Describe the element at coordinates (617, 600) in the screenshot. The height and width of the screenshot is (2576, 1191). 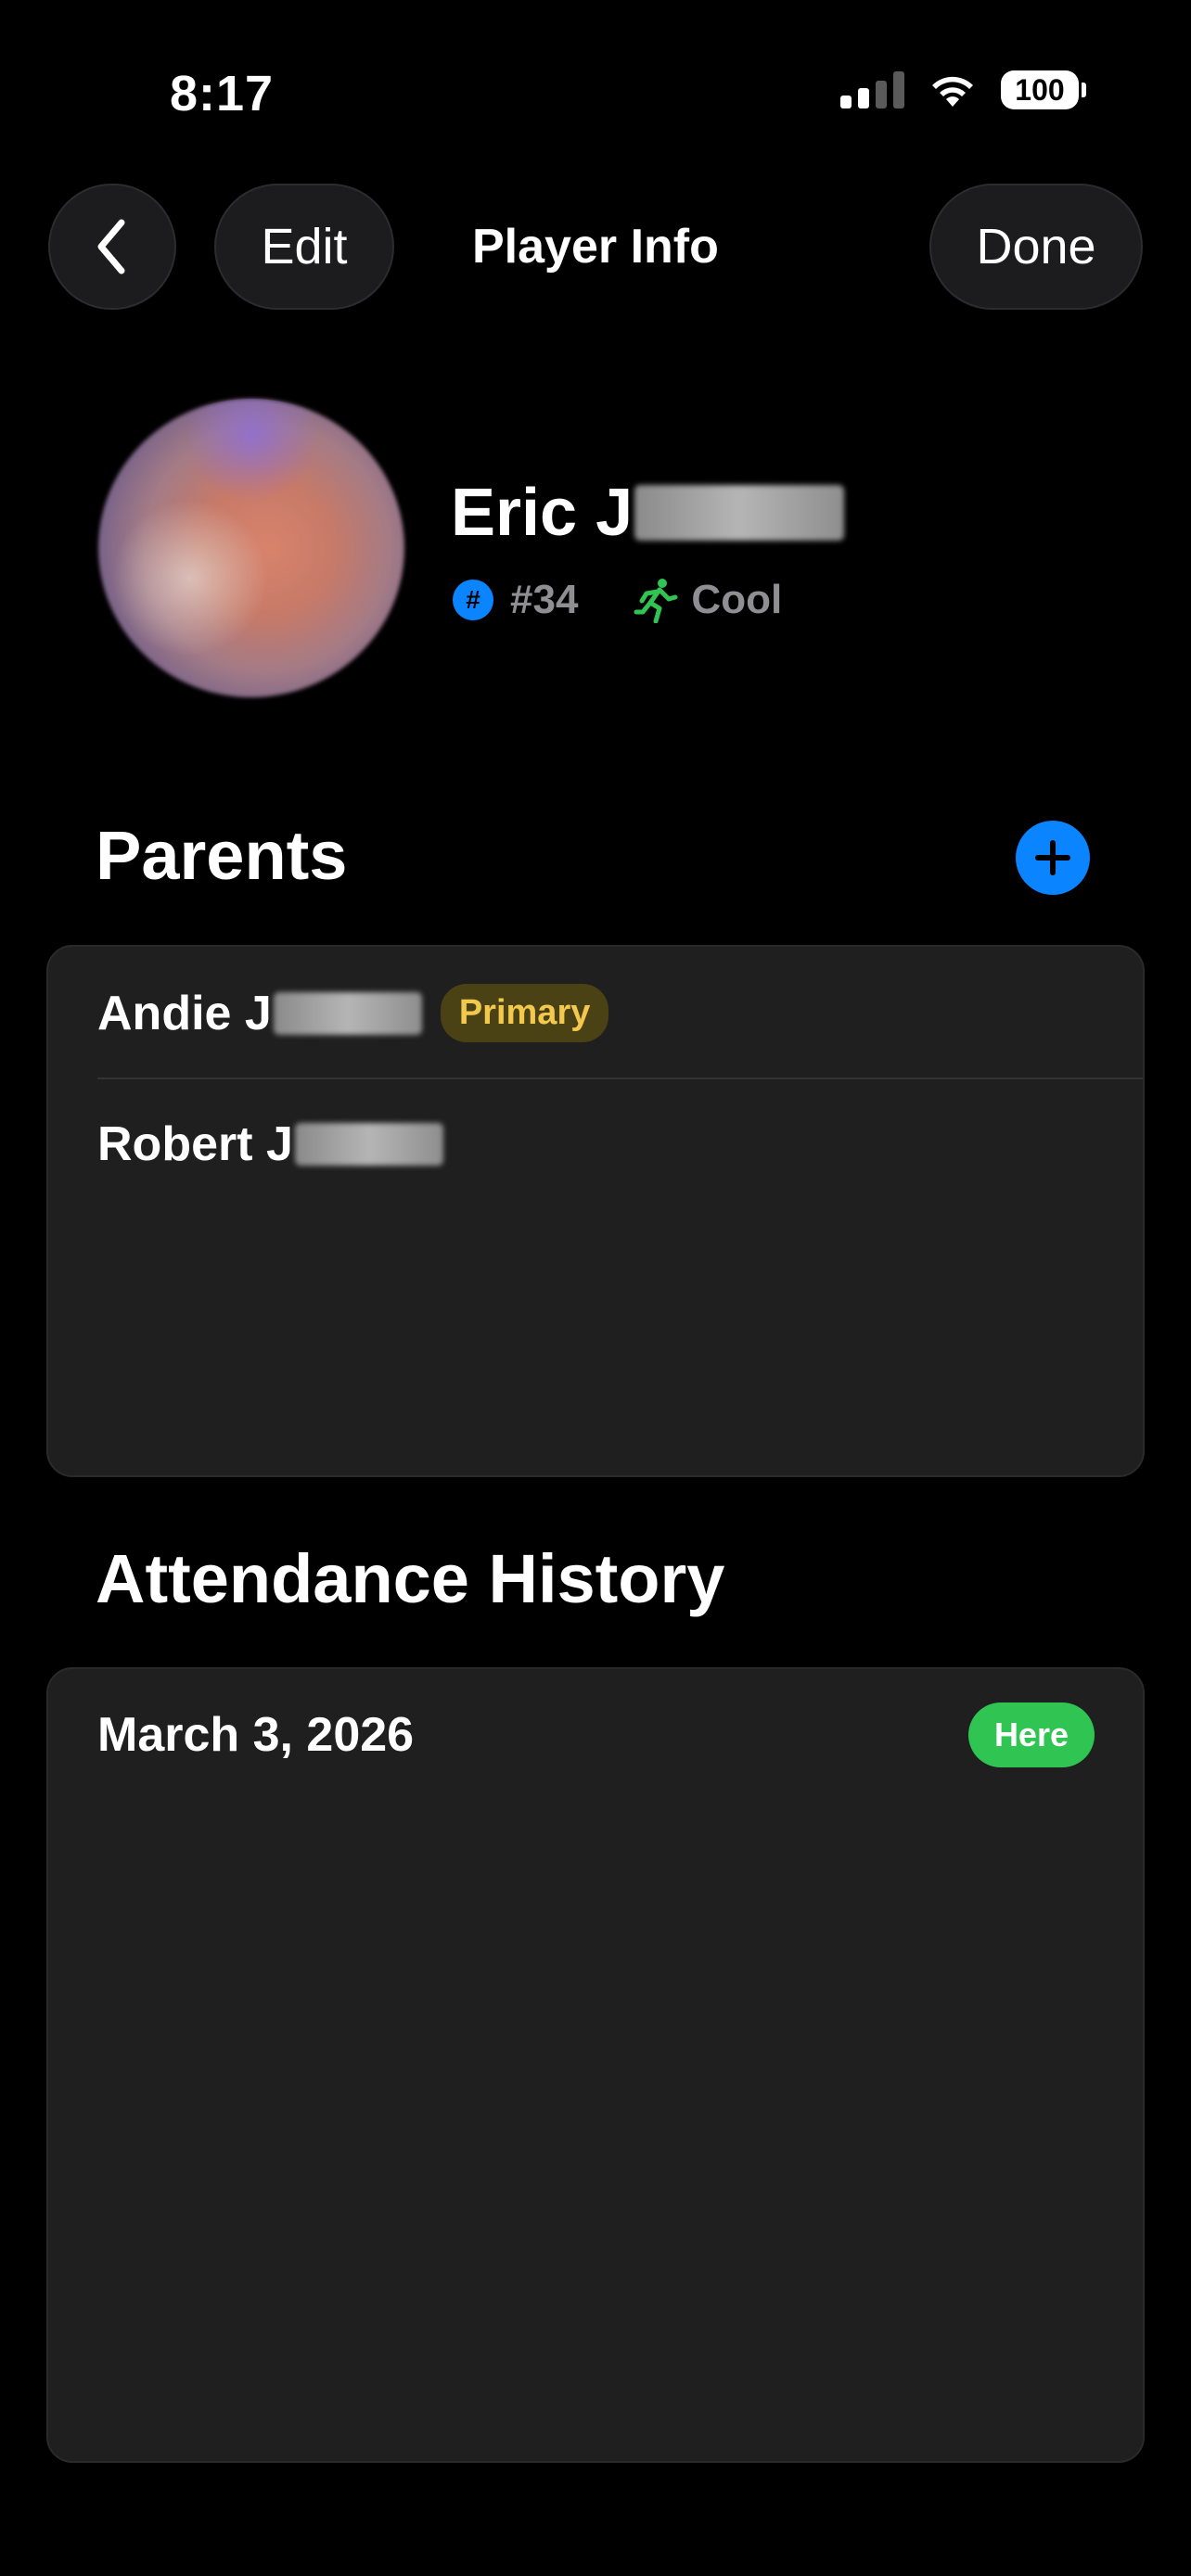
I see `player-meta: # #34 Cool` at that location.